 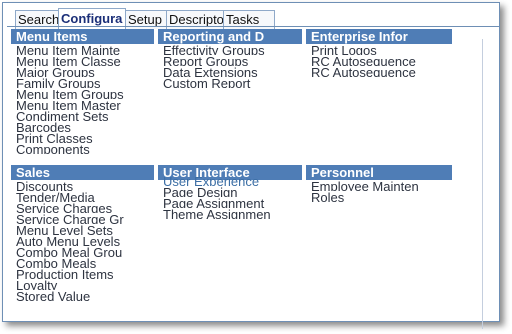 What do you see at coordinates (85, 196) in the screenshot?
I see `link-tender-media: Tender/Media` at bounding box center [85, 196].